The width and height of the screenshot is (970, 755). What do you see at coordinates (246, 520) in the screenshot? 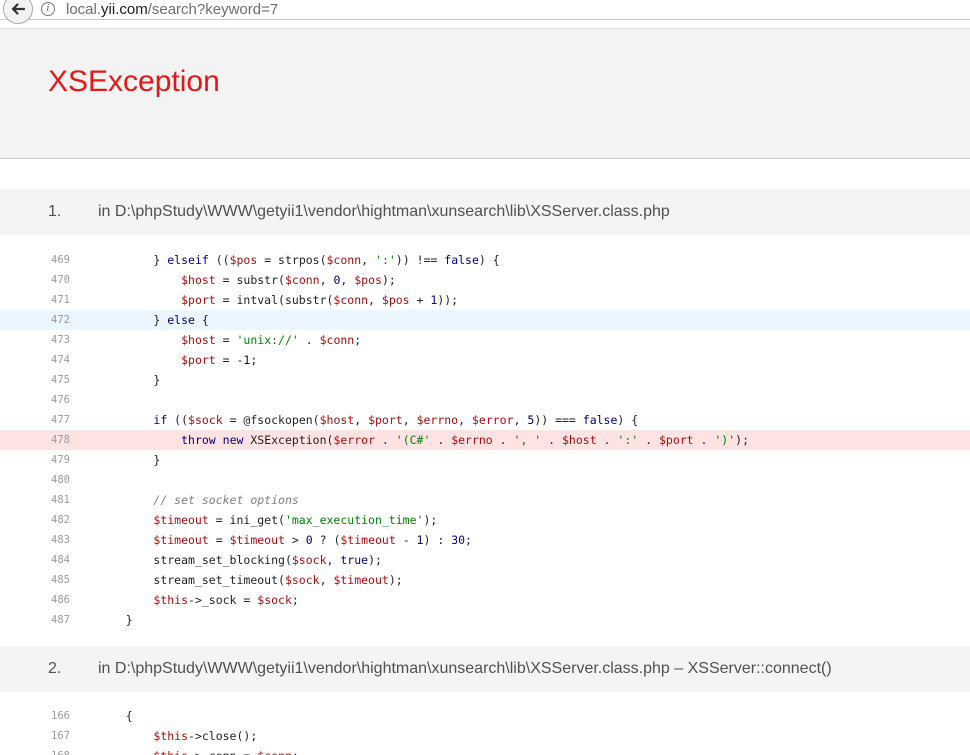
I see `code-token: = ini_get(` at bounding box center [246, 520].